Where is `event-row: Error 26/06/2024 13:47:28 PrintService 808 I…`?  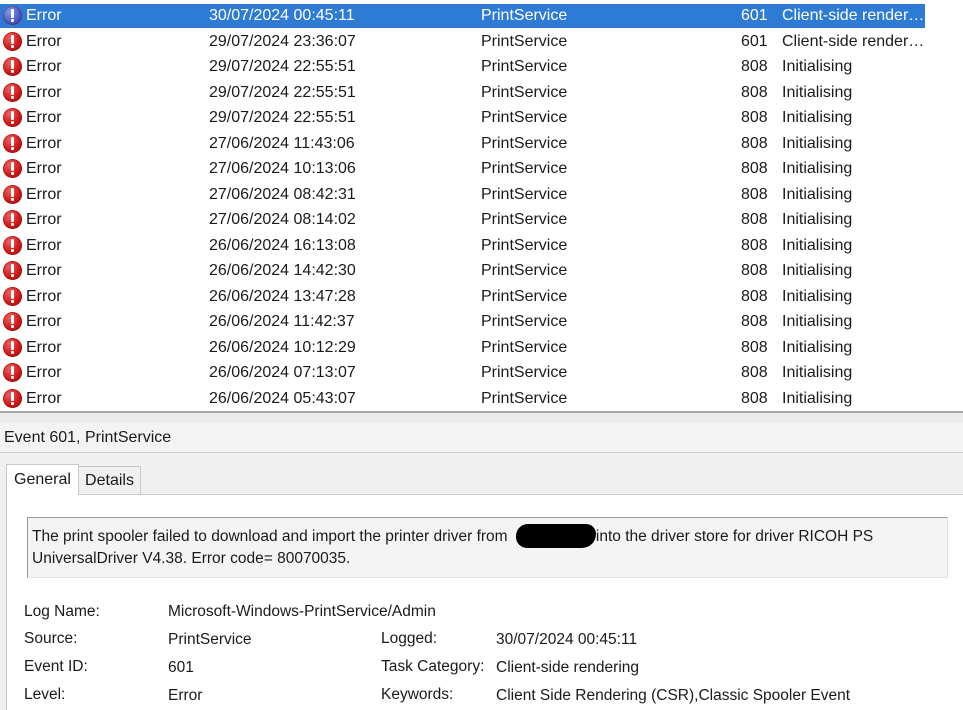 event-row: Error 26/06/2024 13:47:28 PrintService 808 I… is located at coordinates (481, 296).